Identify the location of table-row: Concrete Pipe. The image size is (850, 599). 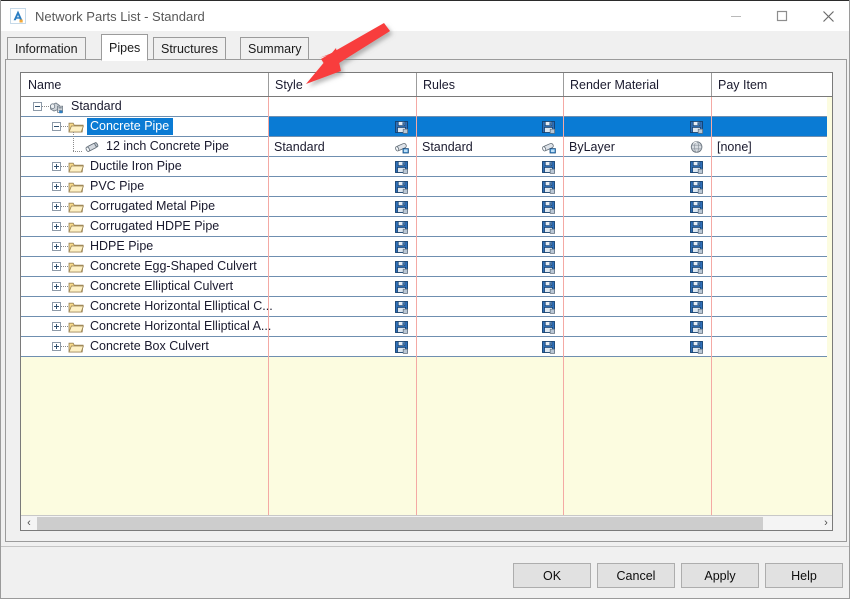
(424, 127).